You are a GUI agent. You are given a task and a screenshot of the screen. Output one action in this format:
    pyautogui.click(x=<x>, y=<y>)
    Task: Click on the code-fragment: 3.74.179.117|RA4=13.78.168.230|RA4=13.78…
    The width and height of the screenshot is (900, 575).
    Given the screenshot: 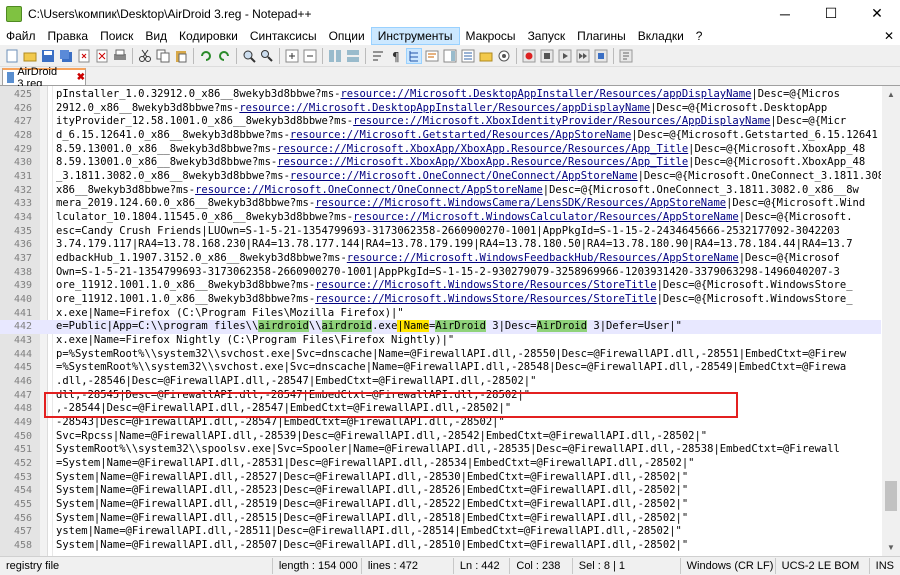 What is the action you would take?
    pyautogui.click(x=454, y=244)
    